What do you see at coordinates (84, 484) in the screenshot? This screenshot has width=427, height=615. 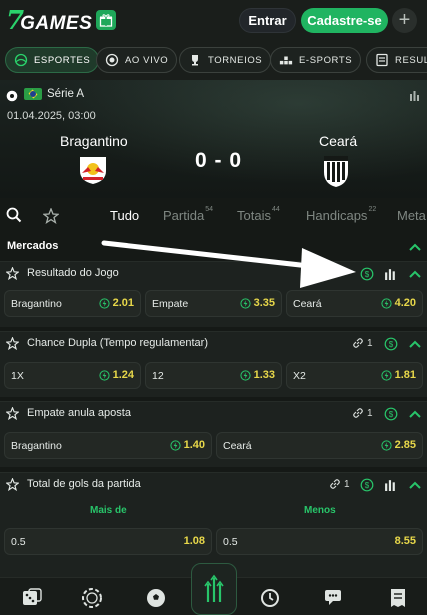 I see `market-name: Total de gols da partida` at bounding box center [84, 484].